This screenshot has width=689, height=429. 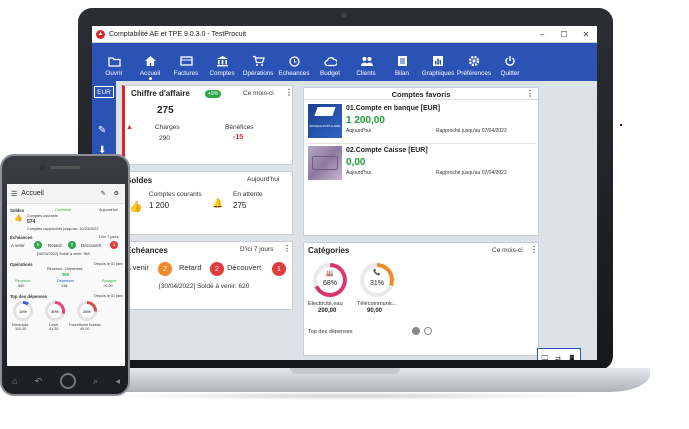 What do you see at coordinates (150, 62) in the screenshot?
I see `toolbar-accueil: Accueil` at bounding box center [150, 62].